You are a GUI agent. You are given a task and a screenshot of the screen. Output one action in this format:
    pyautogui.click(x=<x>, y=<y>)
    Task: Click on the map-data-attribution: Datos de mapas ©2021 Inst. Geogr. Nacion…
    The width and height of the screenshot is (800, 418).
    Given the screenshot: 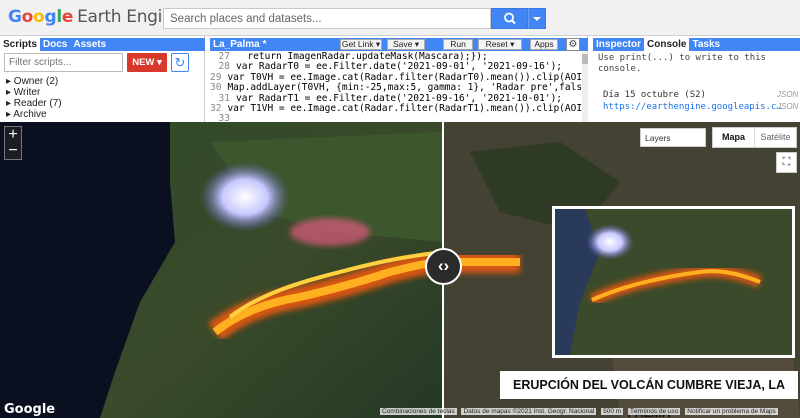 What is the action you would take?
    pyautogui.click(x=529, y=411)
    